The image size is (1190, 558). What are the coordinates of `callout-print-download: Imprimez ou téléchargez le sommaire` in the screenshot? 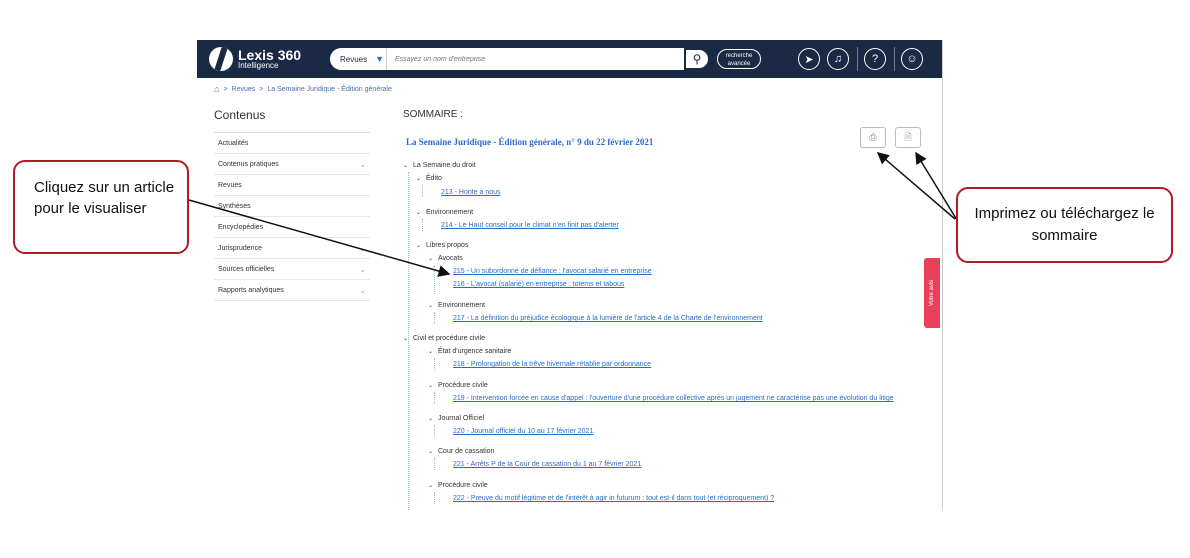 It's located at (1064, 225).